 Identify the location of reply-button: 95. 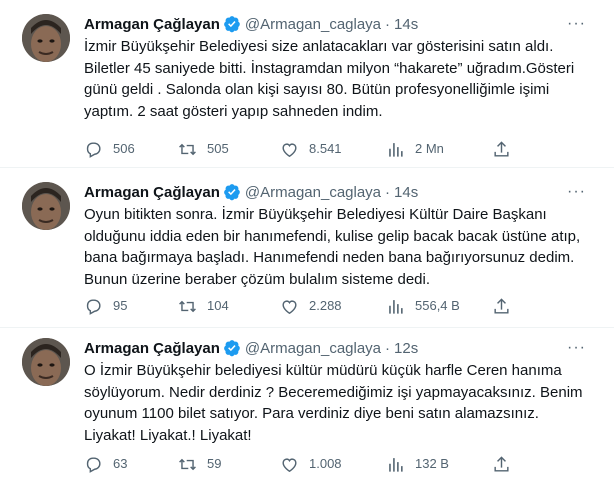
(105, 306).